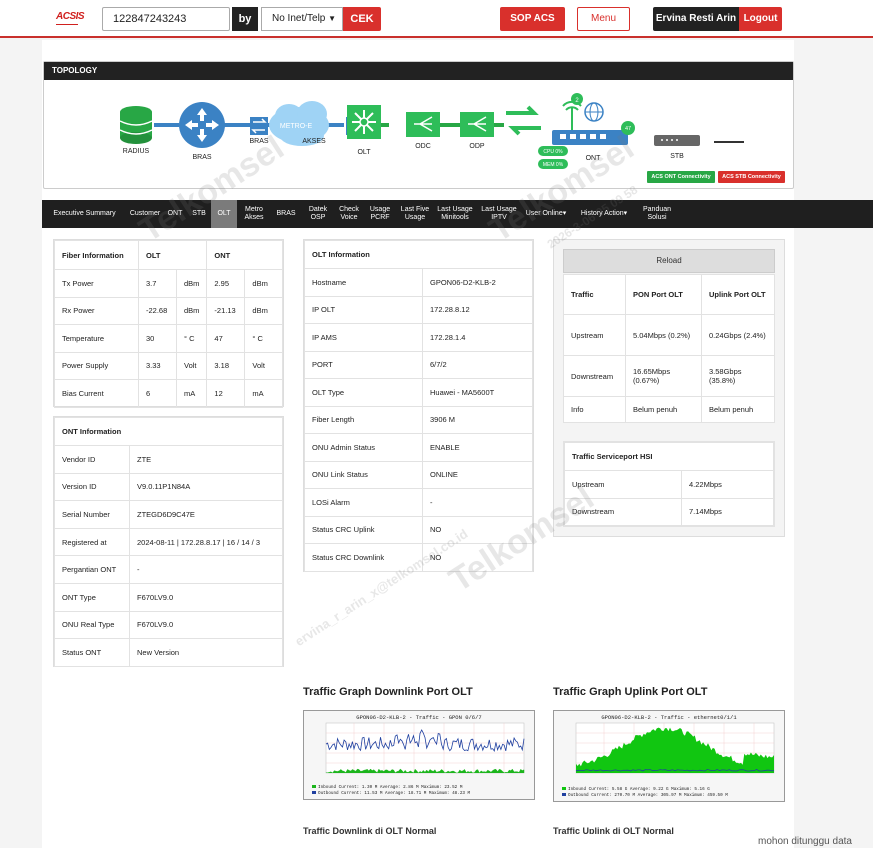 The image size is (873, 848). Describe the element at coordinates (751, 177) in the screenshot. I see `acs-stb-connectivity-badge: ACS STB Connectivity` at that location.